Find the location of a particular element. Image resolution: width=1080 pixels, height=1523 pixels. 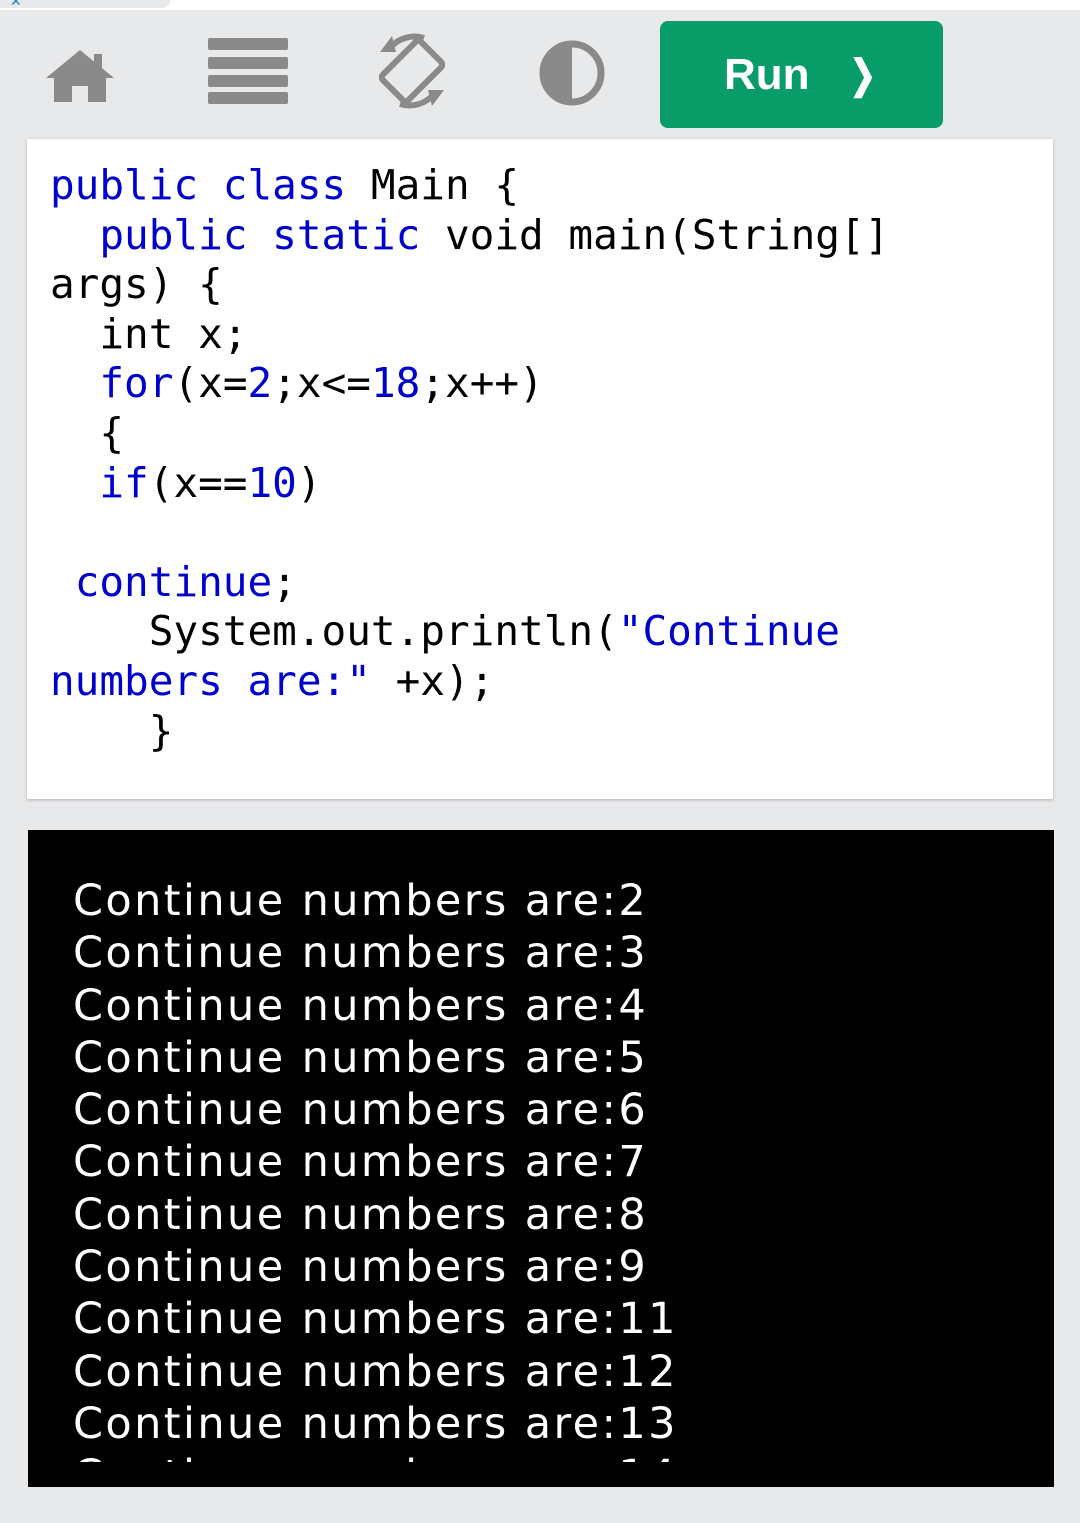

output-line: Continue numbers are:12 is located at coordinates (375, 1371).